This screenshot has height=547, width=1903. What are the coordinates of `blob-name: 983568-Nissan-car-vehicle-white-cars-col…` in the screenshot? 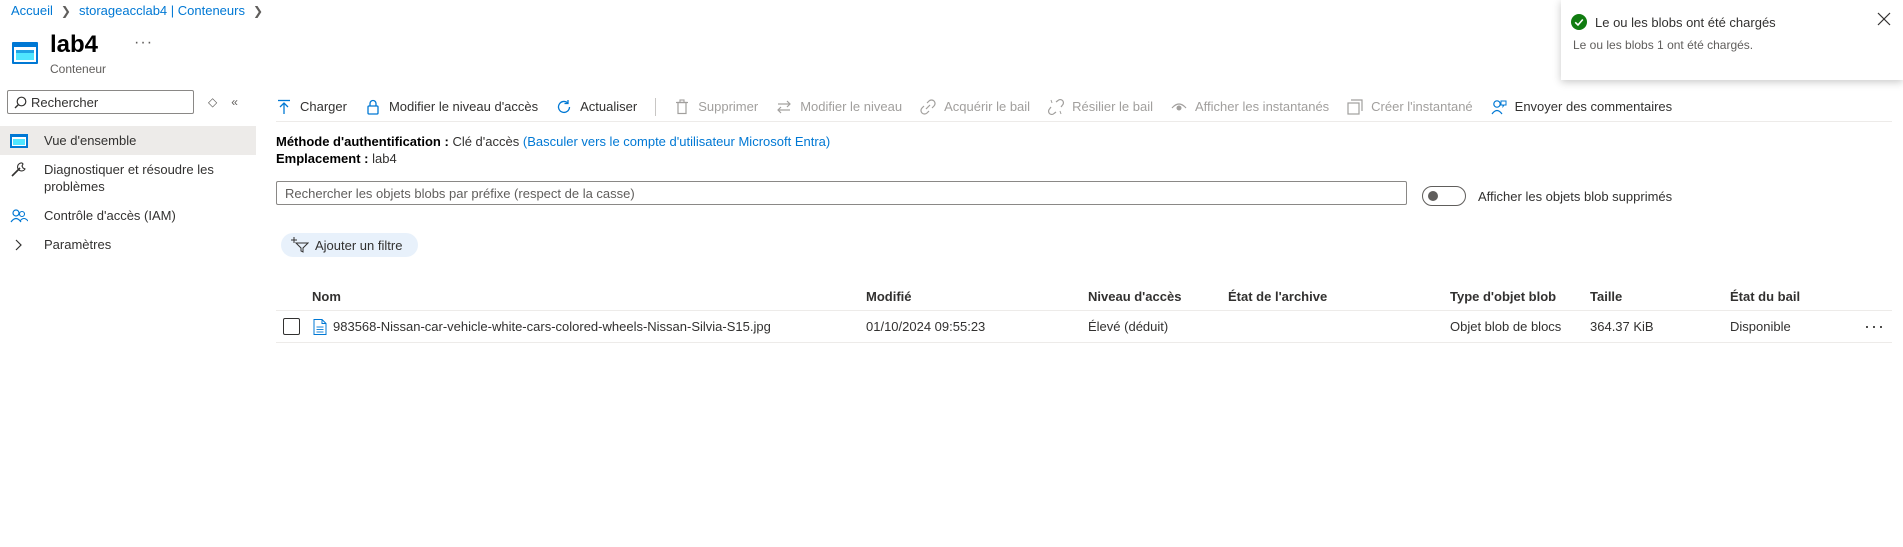 It's located at (552, 326).